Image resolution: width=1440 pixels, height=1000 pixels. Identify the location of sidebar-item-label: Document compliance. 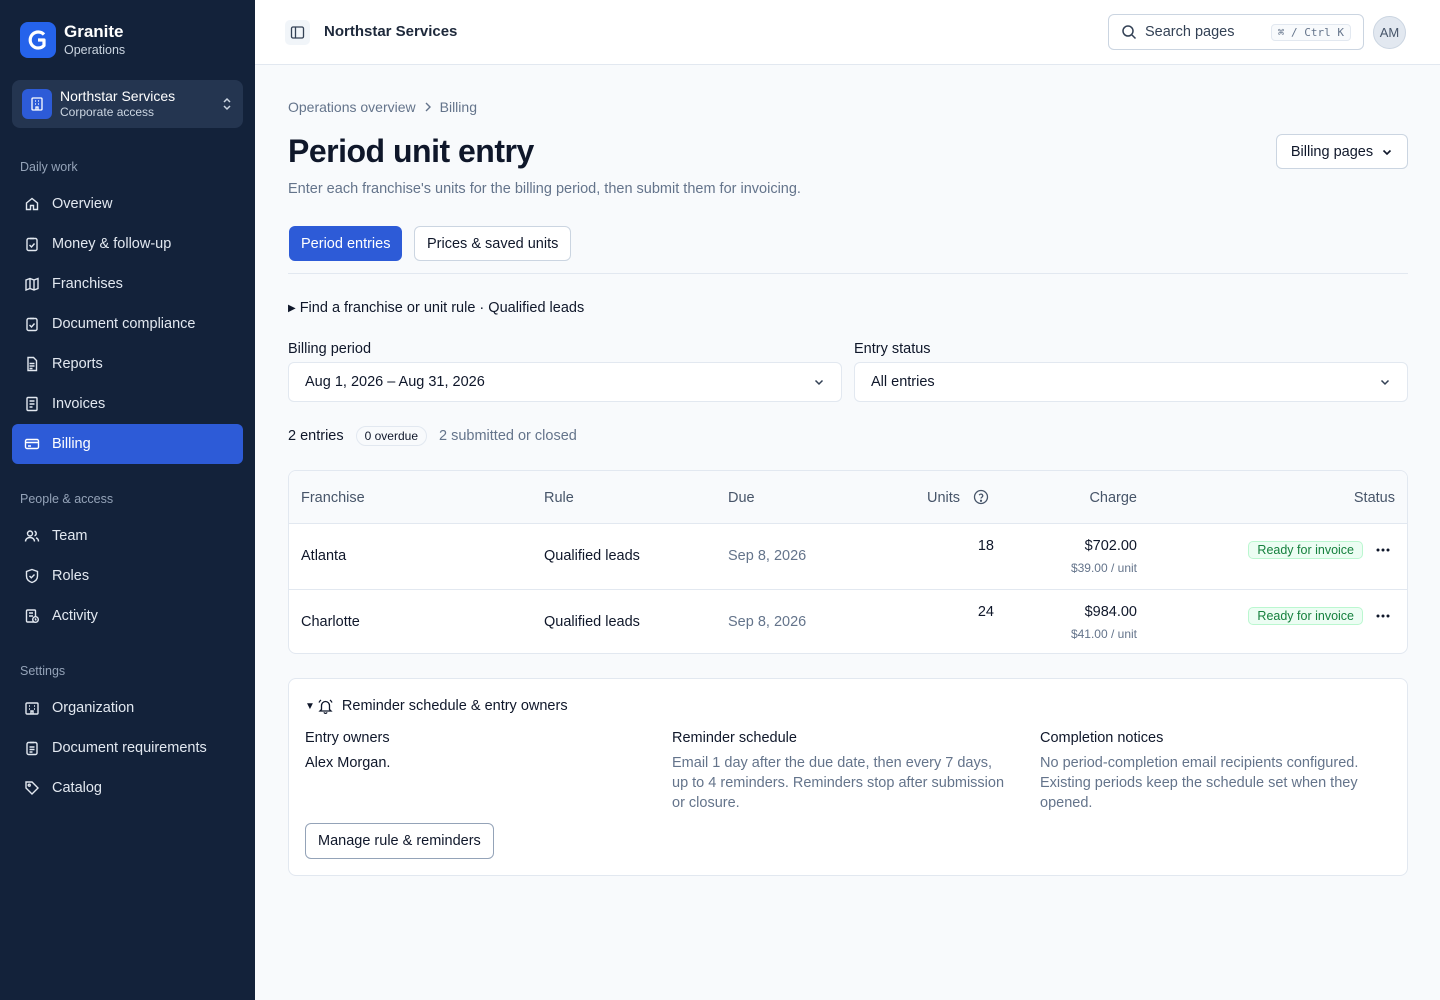
(124, 324).